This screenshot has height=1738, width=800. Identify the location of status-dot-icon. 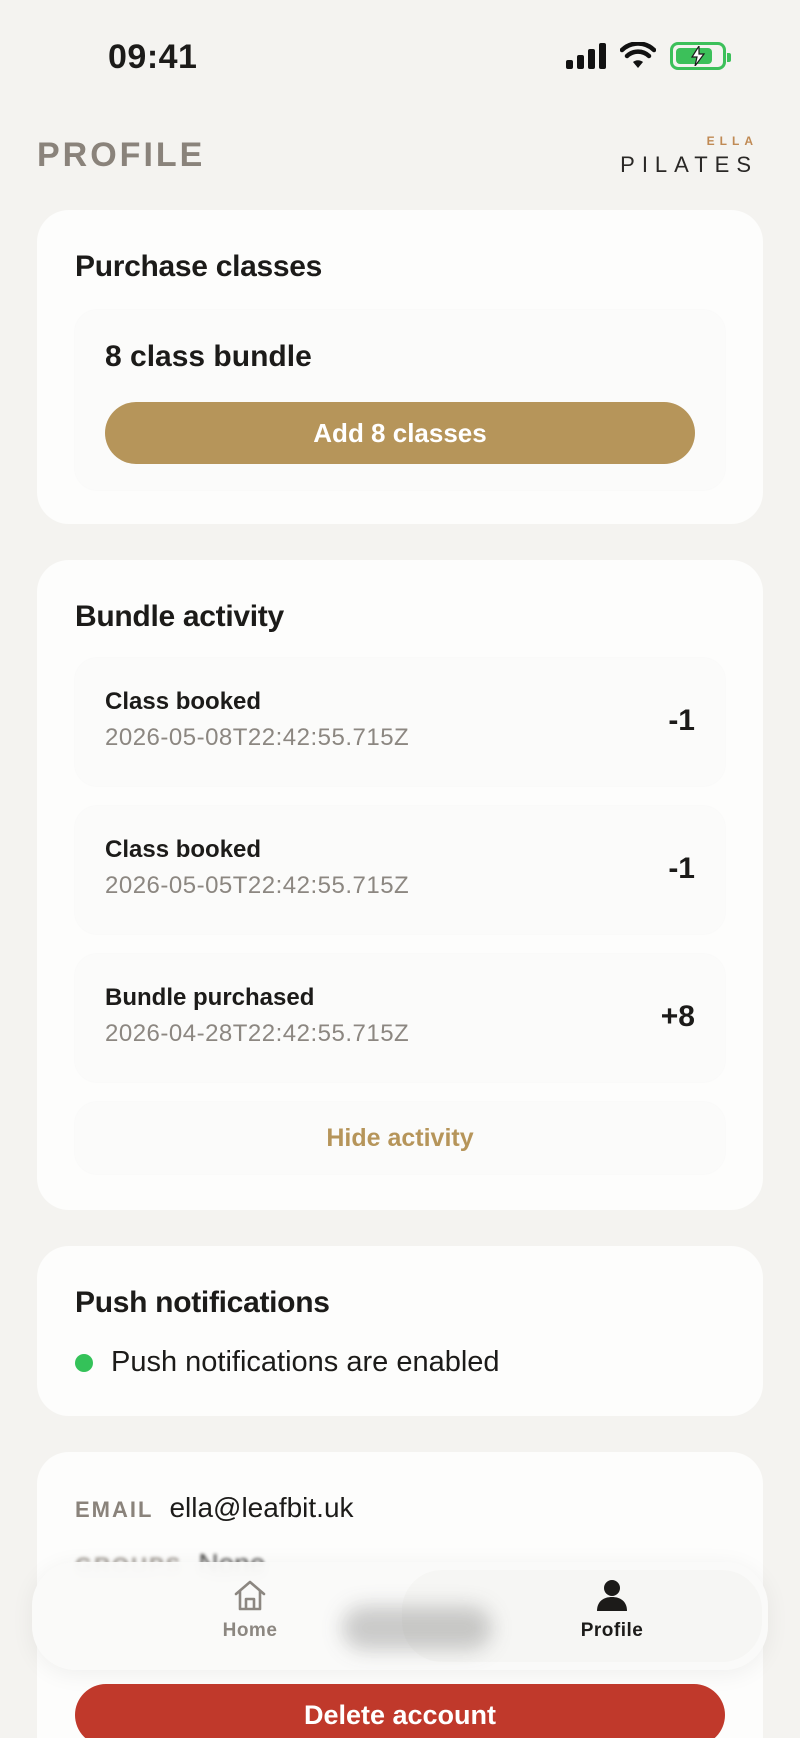
(84, 1362).